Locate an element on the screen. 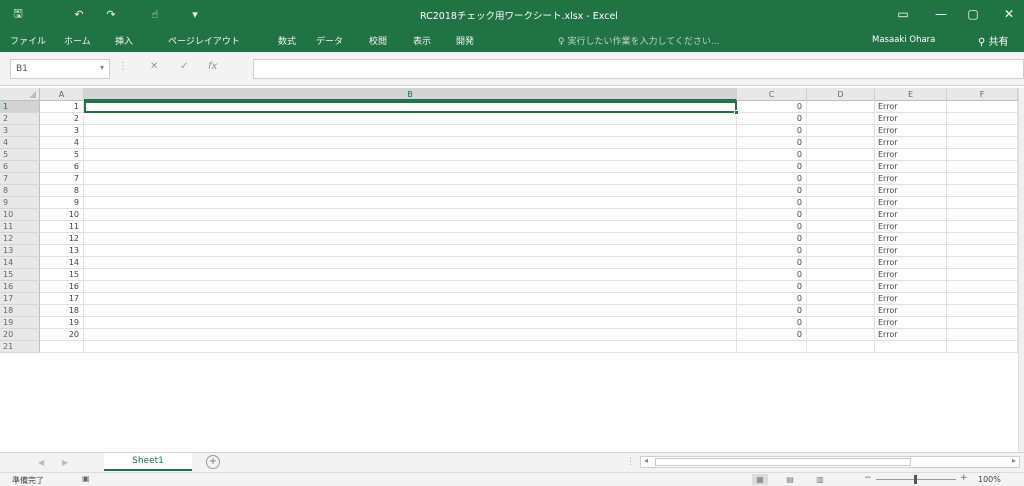 This screenshot has width=1024, height=486. row-header: 14 is located at coordinates (20, 263).